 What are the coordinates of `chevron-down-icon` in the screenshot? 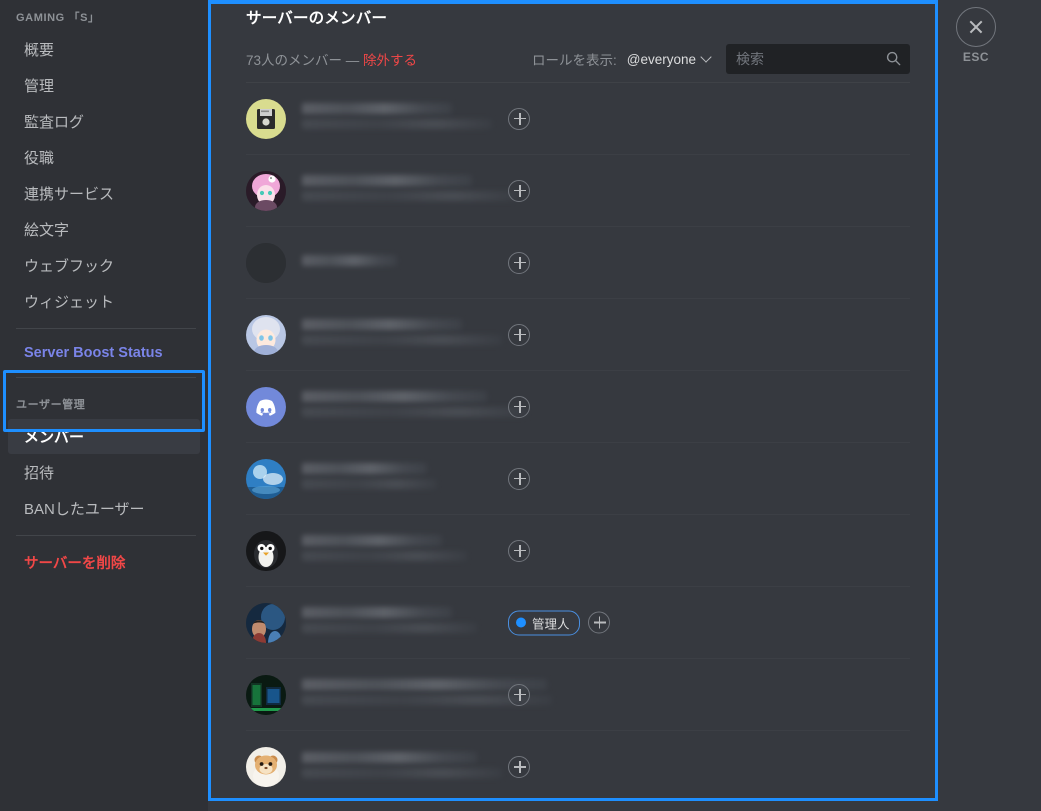 It's located at (707, 57).